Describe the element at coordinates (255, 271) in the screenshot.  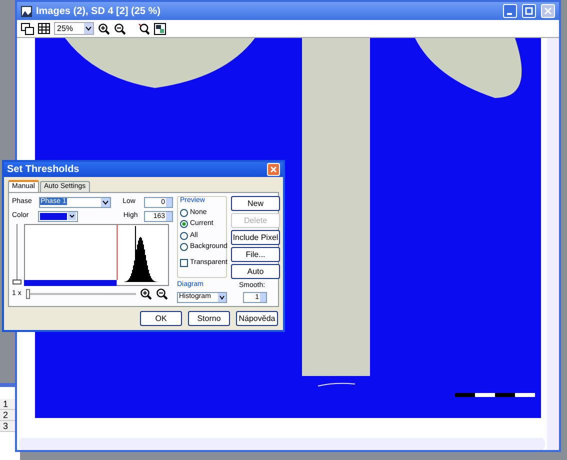
I see `dialog-button: Auto` at that location.